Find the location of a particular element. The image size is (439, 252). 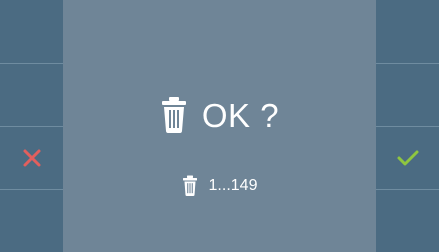

confirmation-title: OK ? is located at coordinates (240, 115).